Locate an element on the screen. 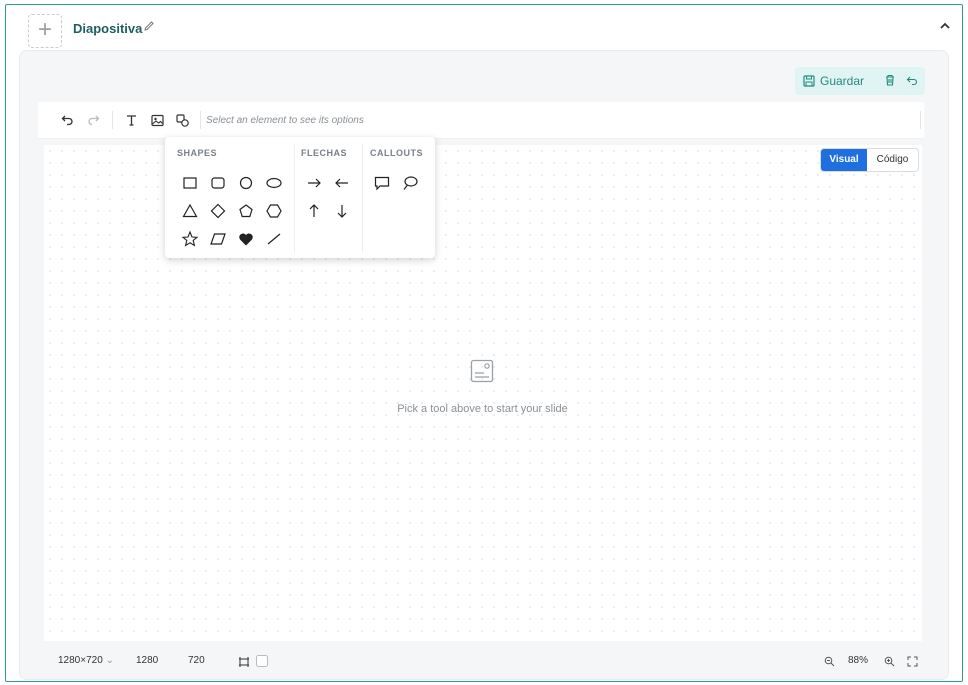 This screenshot has height=685, width=968. frame-icon is located at coordinates (244, 662).